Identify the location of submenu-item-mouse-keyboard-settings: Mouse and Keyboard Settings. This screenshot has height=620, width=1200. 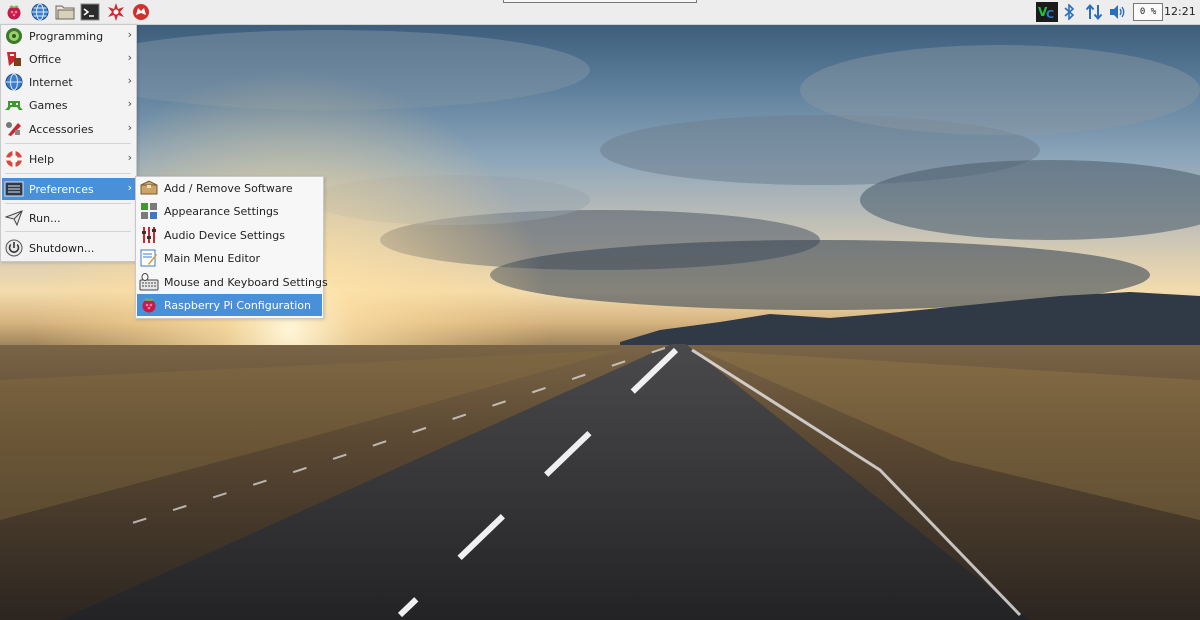
(232, 282).